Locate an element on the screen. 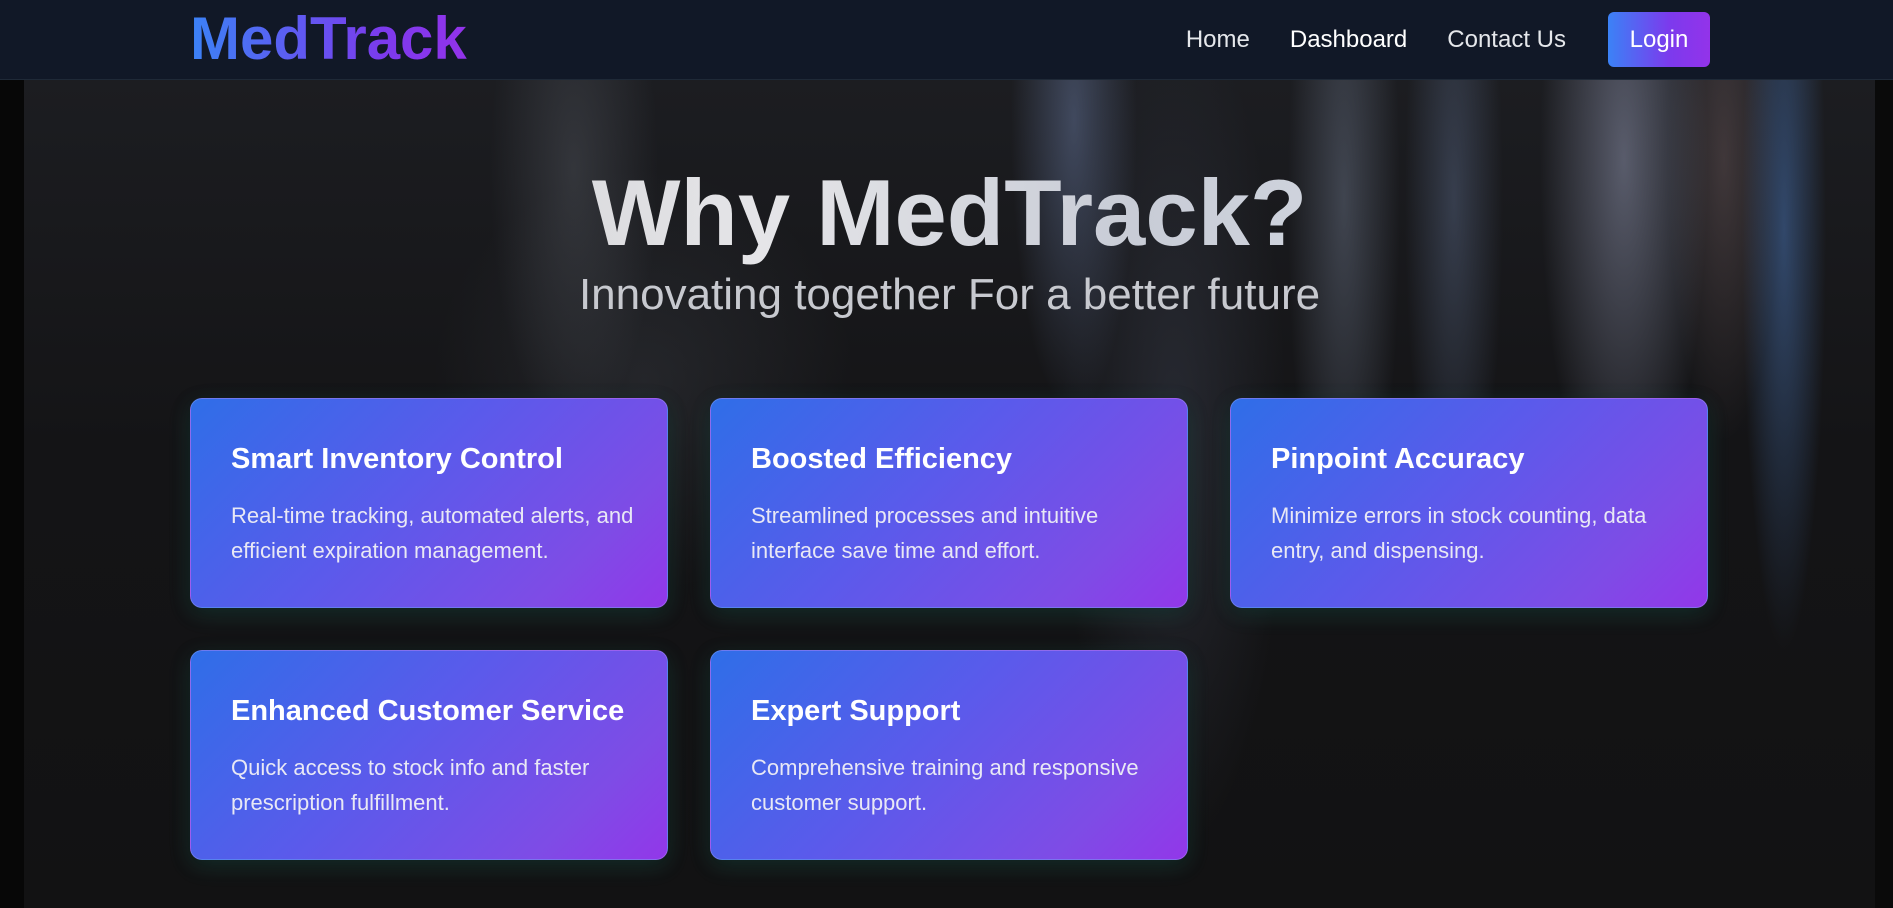 The image size is (1893, 908). feature-card-title: Boosted Efficiency is located at coordinates (882, 459).